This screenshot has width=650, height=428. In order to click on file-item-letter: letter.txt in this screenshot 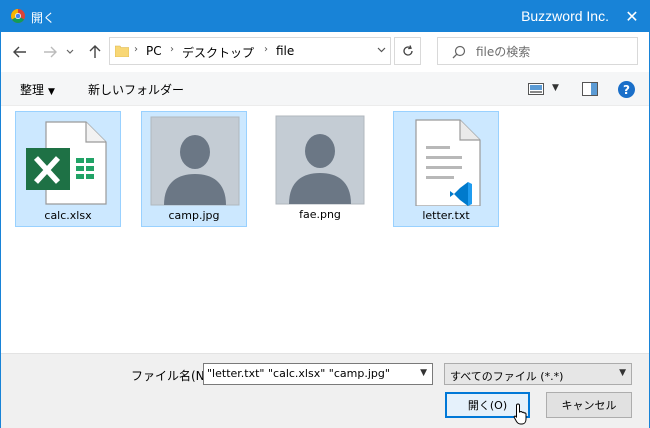, I will do `click(446, 169)`.